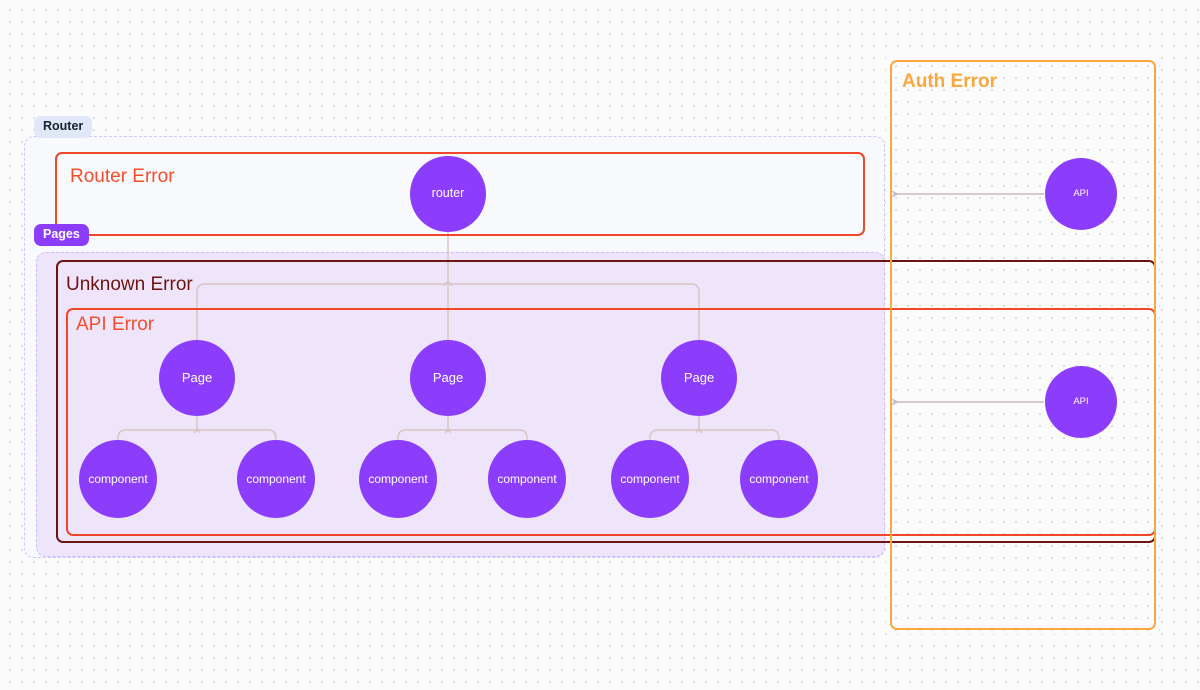 This screenshot has height=690, width=1200. Describe the element at coordinates (1081, 402) in the screenshot. I see `node-api-2: API` at that location.